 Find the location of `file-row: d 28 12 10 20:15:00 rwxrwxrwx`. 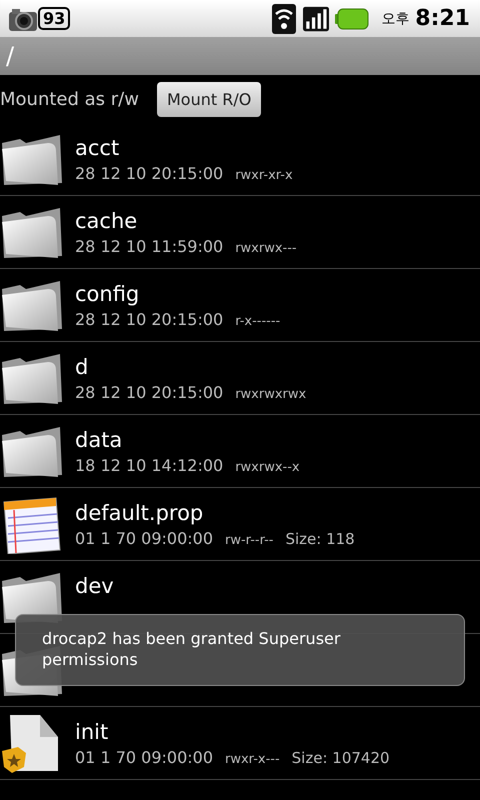

file-row: d 28 12 10 20:15:00 rwxrwxrwx is located at coordinates (240, 378).